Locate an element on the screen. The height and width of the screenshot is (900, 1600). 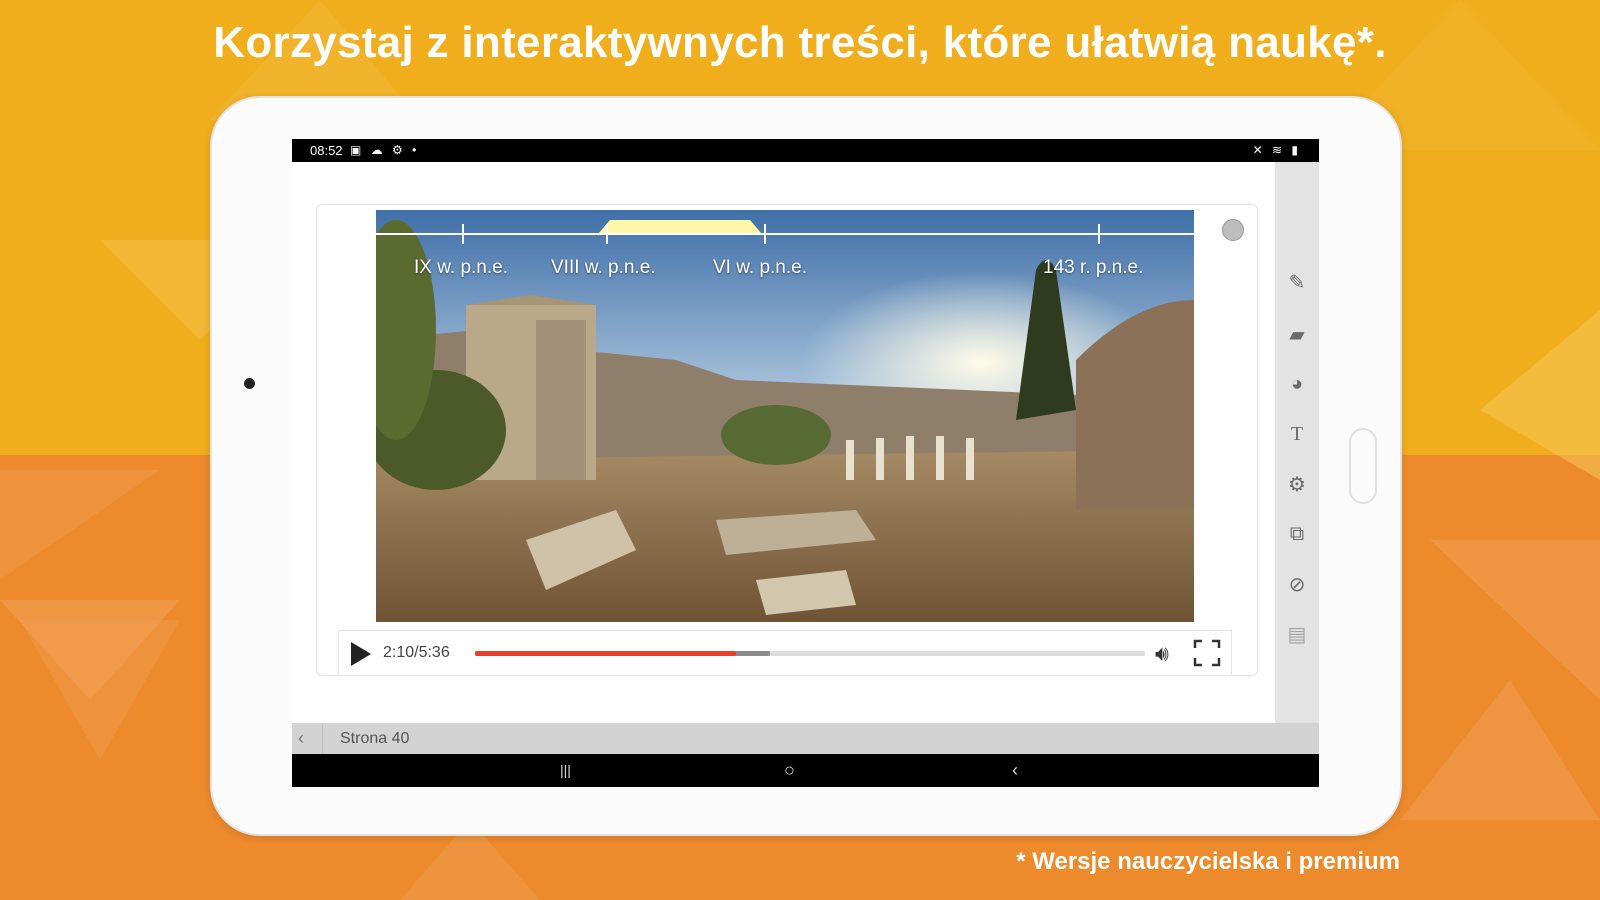
home-icon: ○ is located at coordinates (789, 770).